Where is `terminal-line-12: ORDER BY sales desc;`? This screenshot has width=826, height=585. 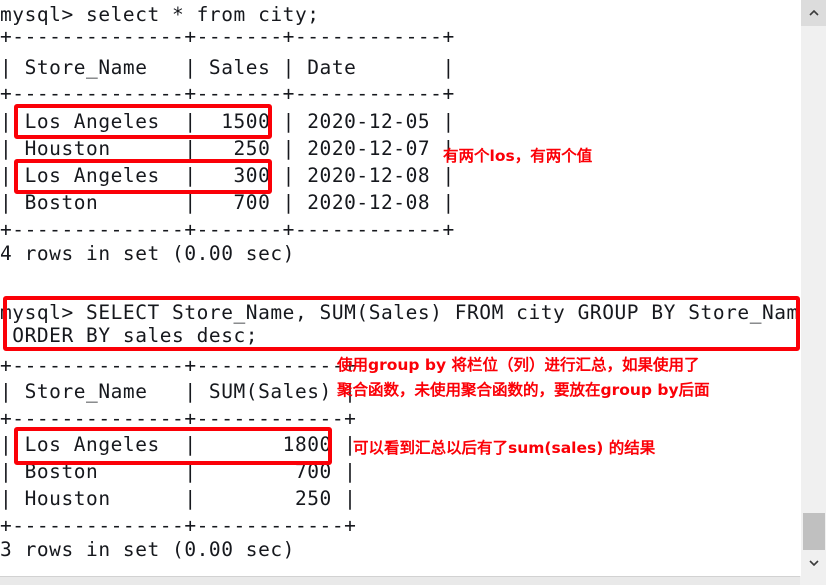
terminal-line-12: ORDER BY sales desc; is located at coordinates (129, 335).